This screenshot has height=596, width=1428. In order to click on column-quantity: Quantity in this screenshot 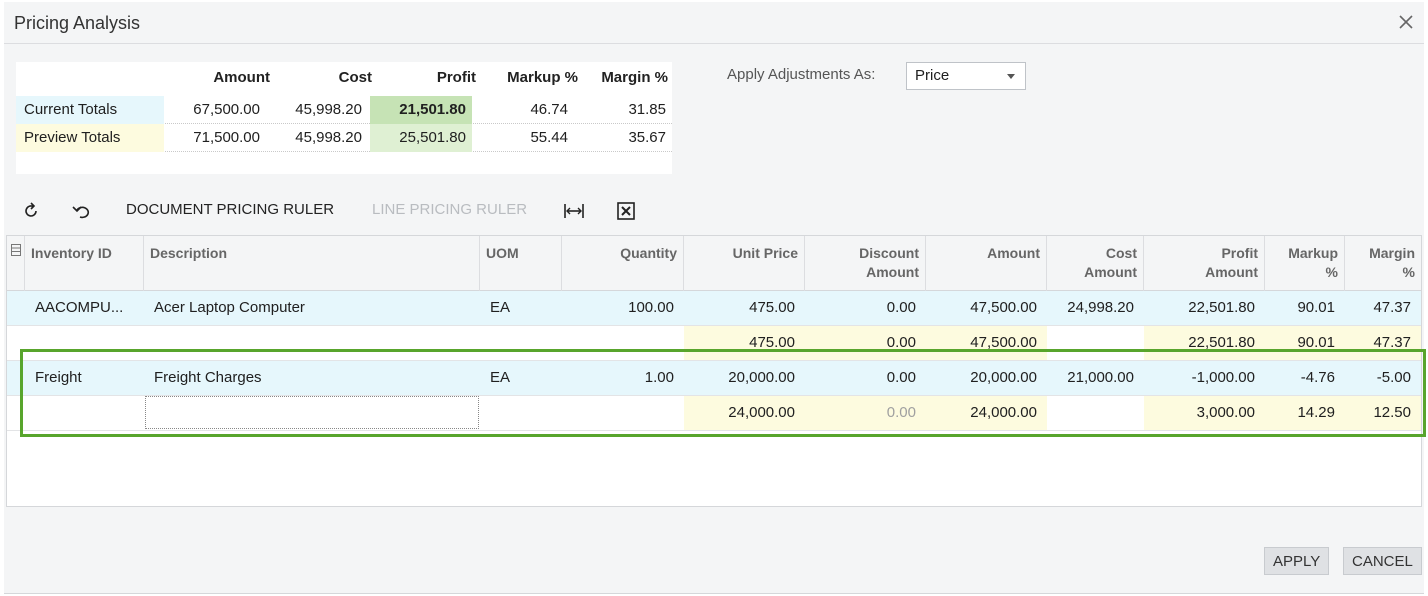, I will do `click(623, 263)`.